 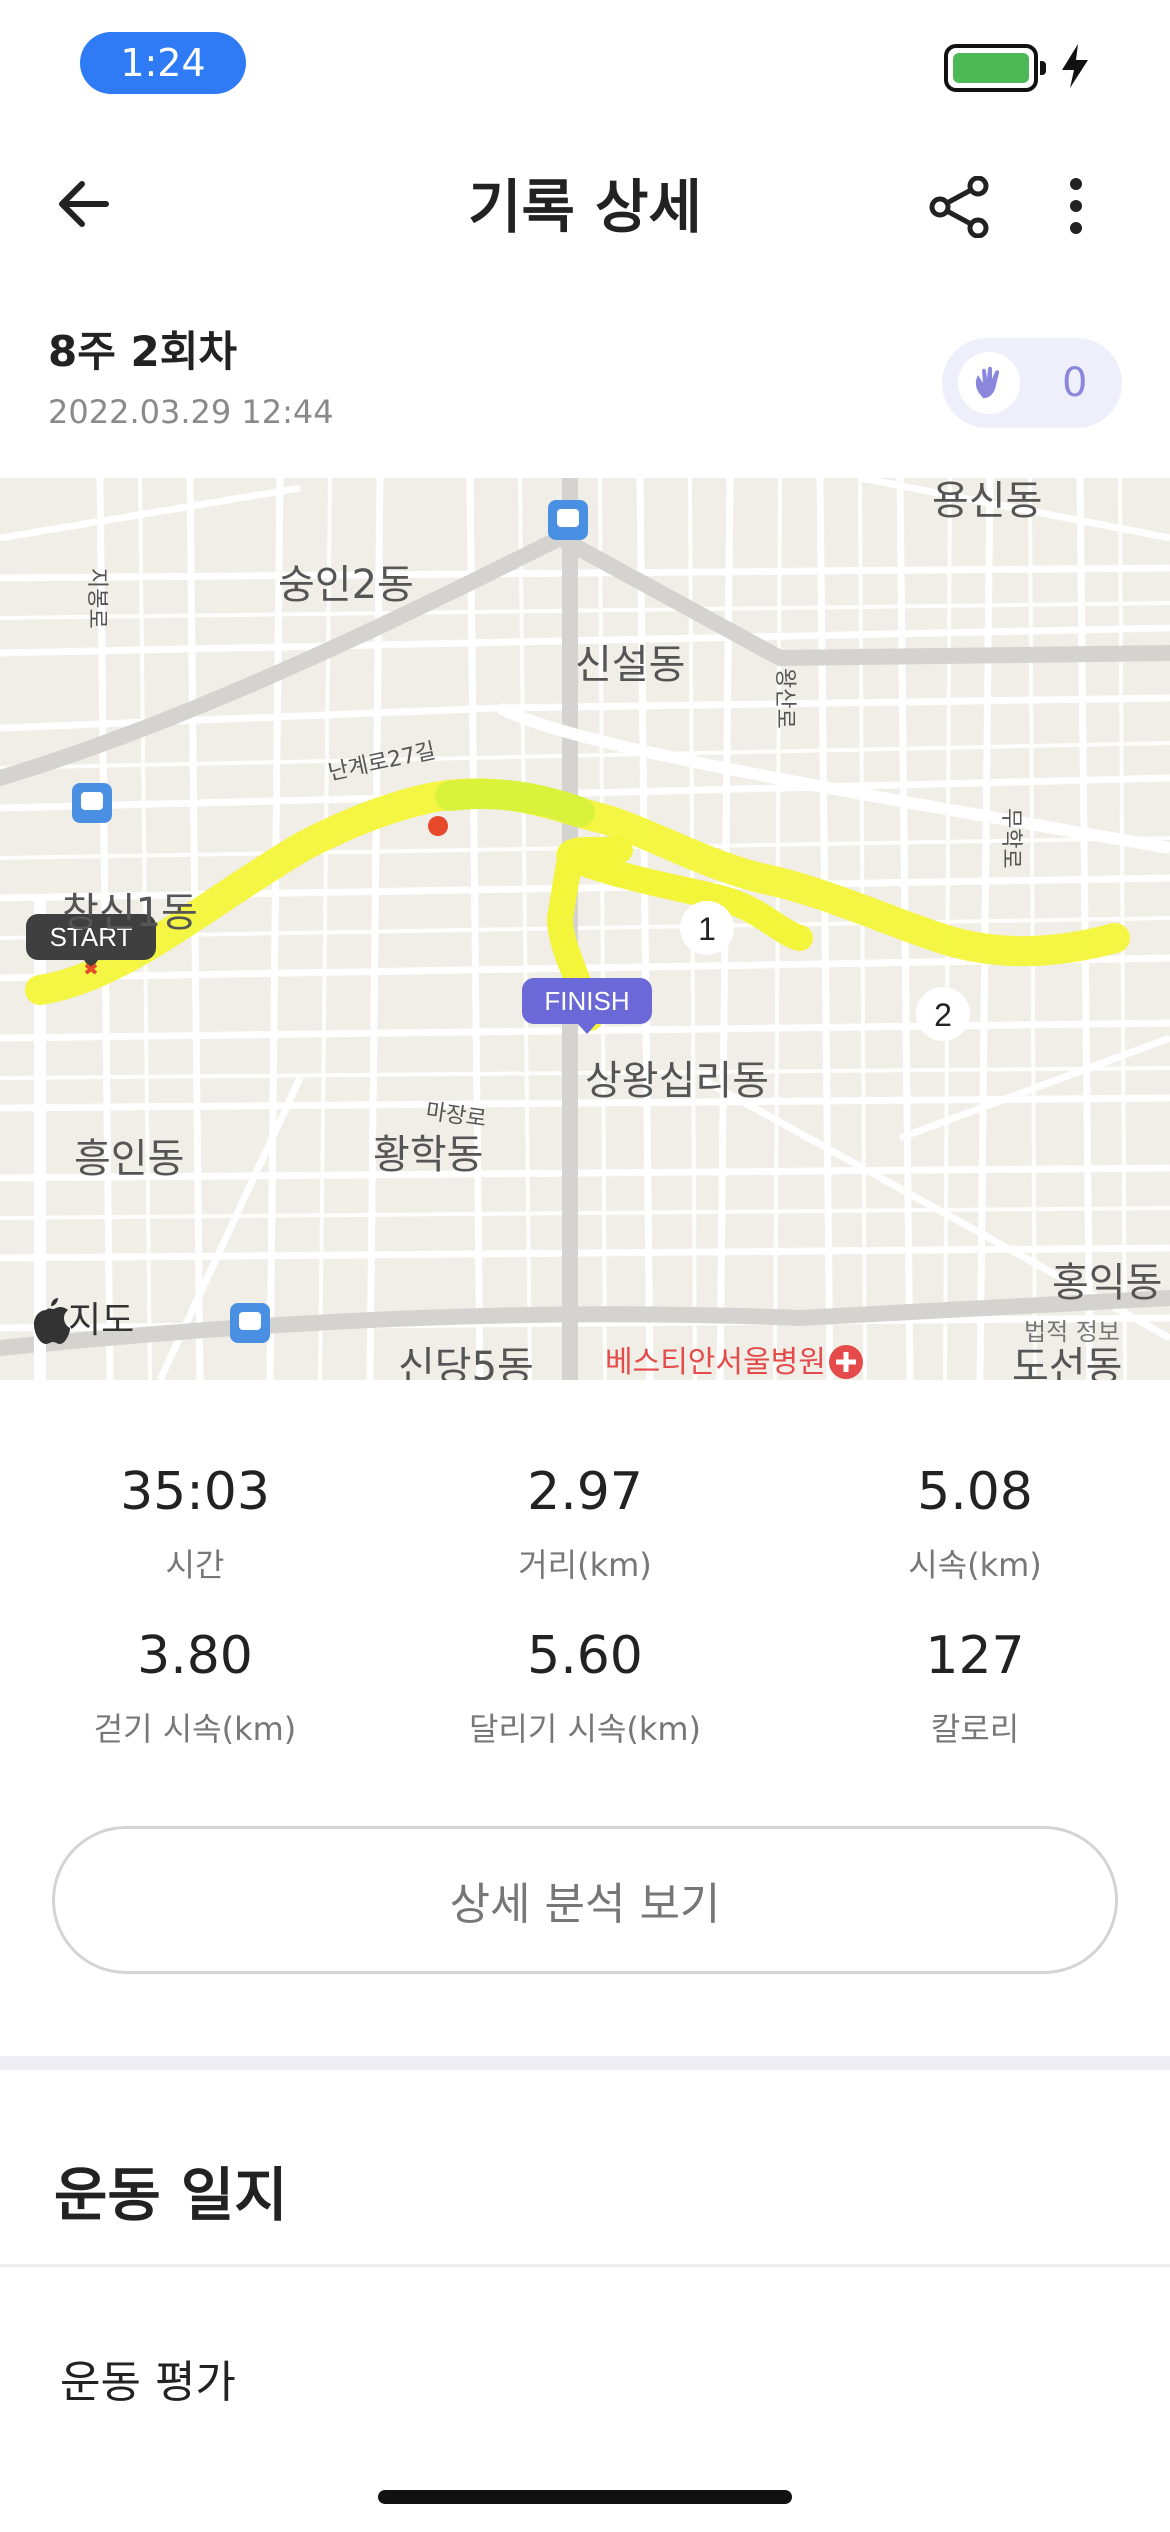 I want to click on status-time: 1:24, so click(x=163, y=63).